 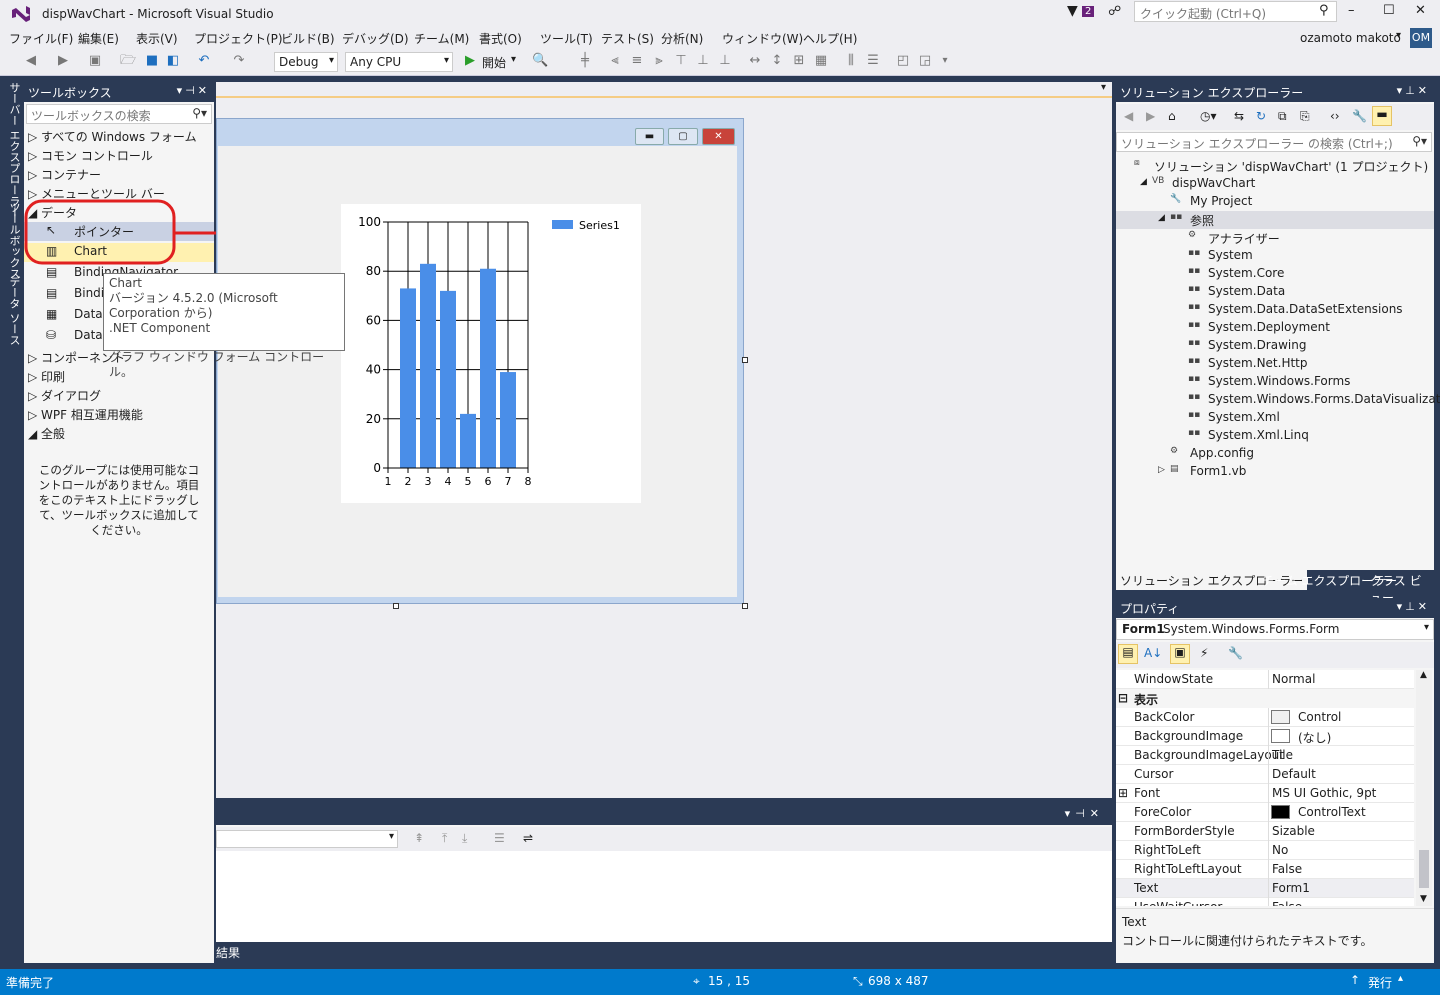 What do you see at coordinates (1265, 812) in the screenshot?
I see `property-row: ForeColor ControlText` at bounding box center [1265, 812].